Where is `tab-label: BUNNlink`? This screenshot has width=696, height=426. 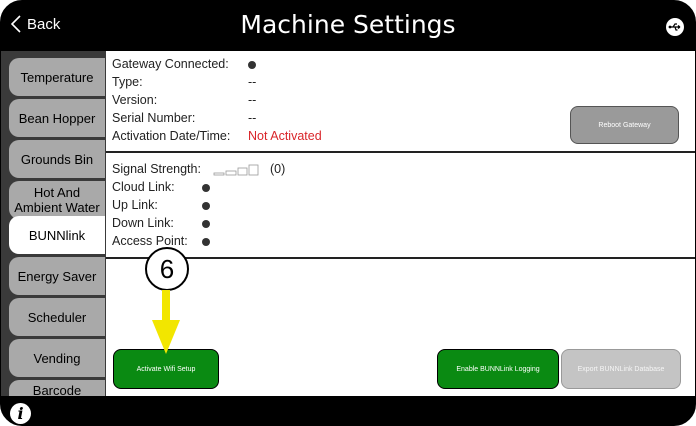 tab-label: BUNNlink is located at coordinates (57, 235).